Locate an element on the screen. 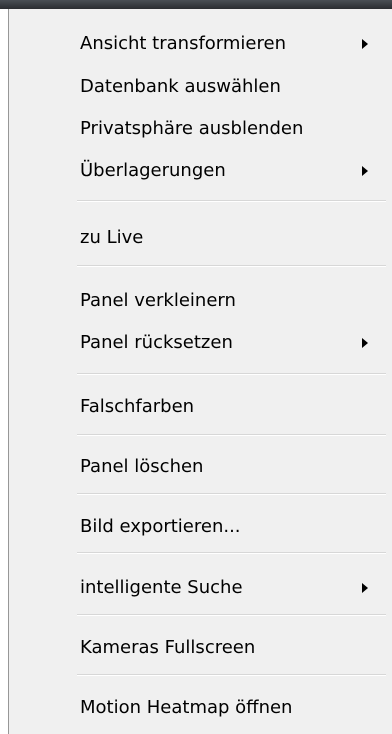 Image resolution: width=392 pixels, height=734 pixels. menu-item-label: Privatsphäre ausblenden is located at coordinates (192, 128).